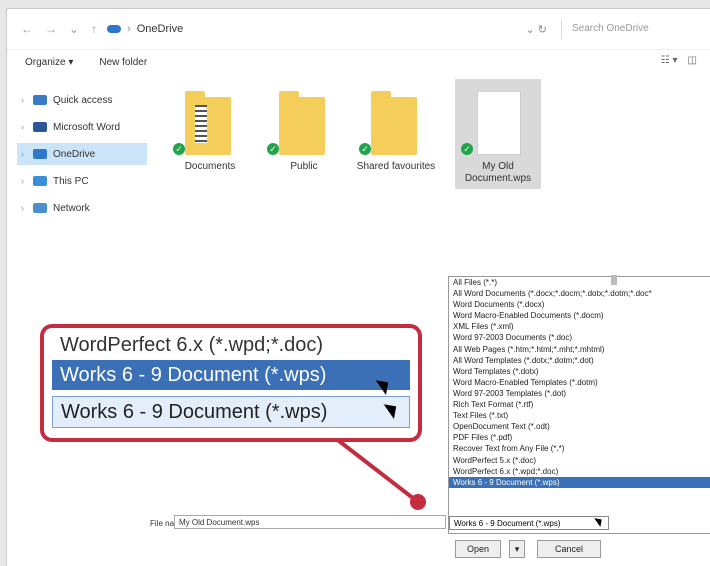 Image resolution: width=710 pixels, height=566 pixels. What do you see at coordinates (231, 412) in the screenshot?
I see `callout-selected-works: Works 6 - 9 Document (*.wps)` at bounding box center [231, 412].